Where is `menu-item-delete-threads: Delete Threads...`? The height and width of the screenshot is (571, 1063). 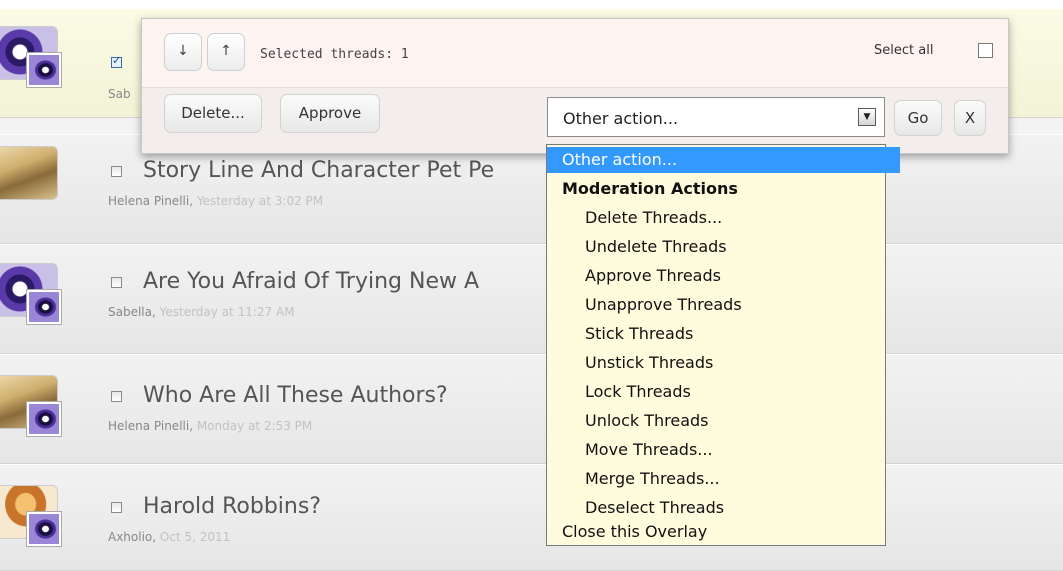
menu-item-delete-threads: Delete Threads... is located at coordinates (735, 218).